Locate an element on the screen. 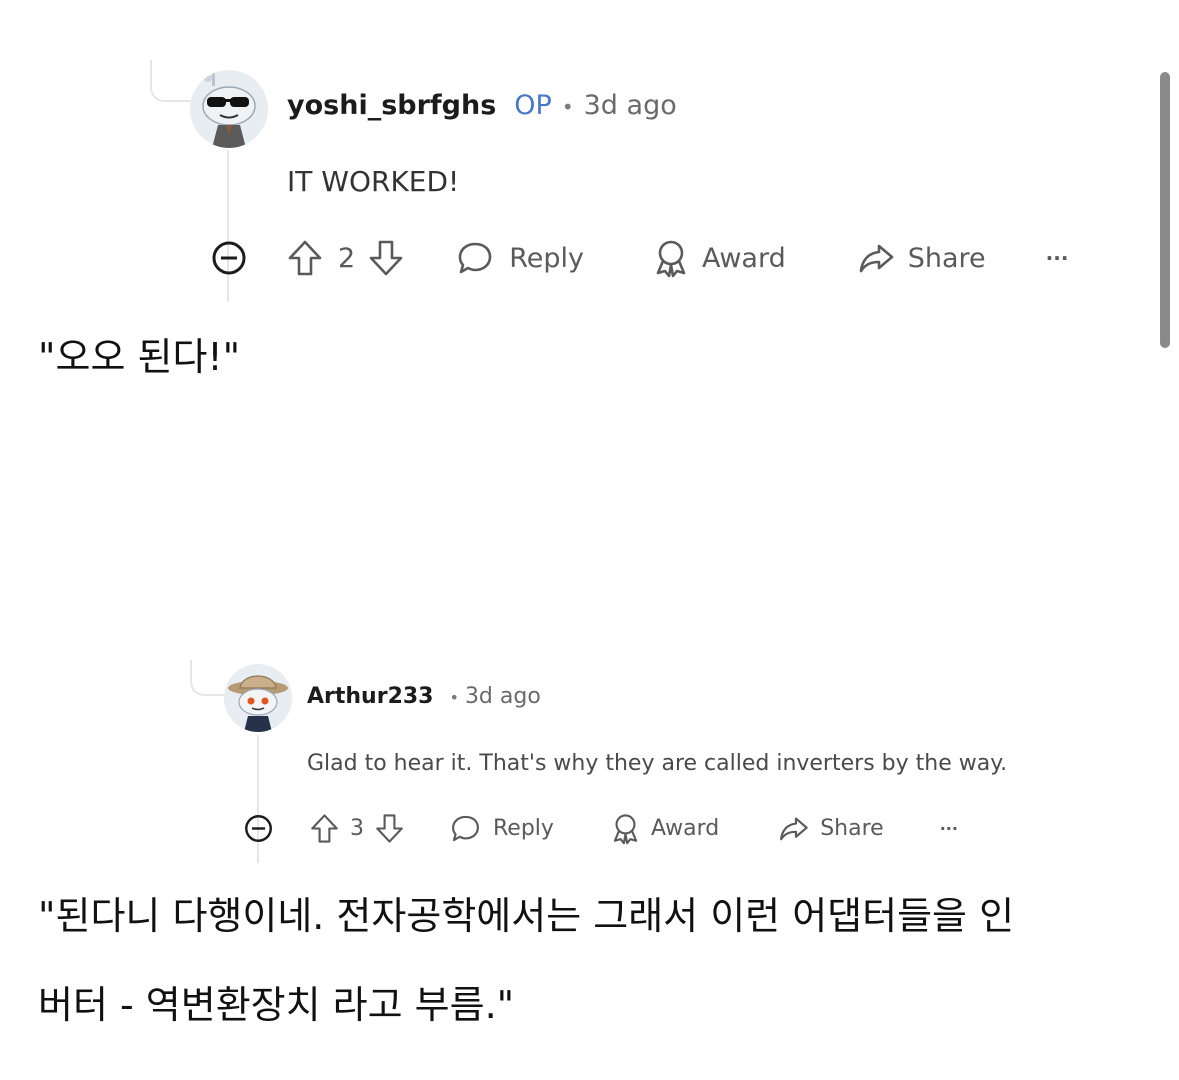 The image size is (1179, 1080). comment-meta: Arthur233 • 3d ago is located at coordinates (424, 696).